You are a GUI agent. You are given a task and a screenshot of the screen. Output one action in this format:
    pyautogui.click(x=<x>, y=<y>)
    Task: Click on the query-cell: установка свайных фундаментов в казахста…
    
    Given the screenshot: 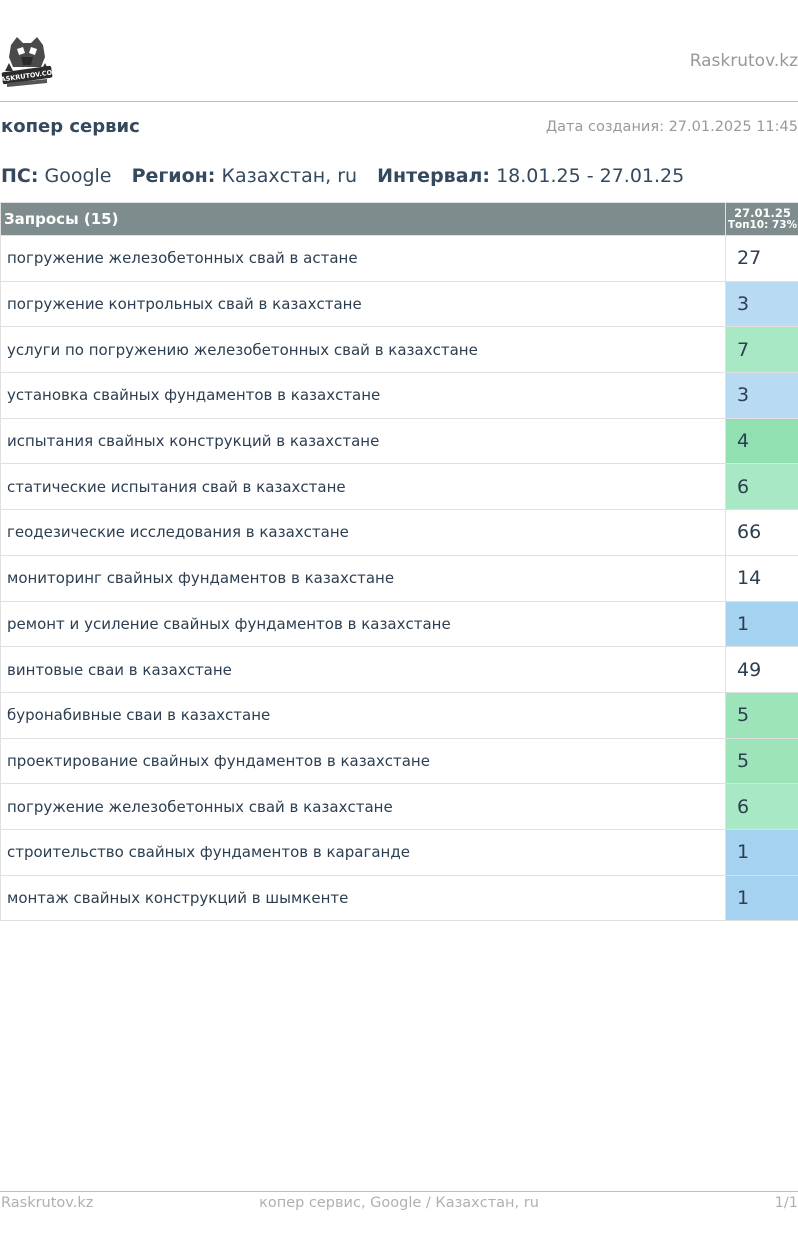 What is the action you would take?
    pyautogui.click(x=363, y=395)
    